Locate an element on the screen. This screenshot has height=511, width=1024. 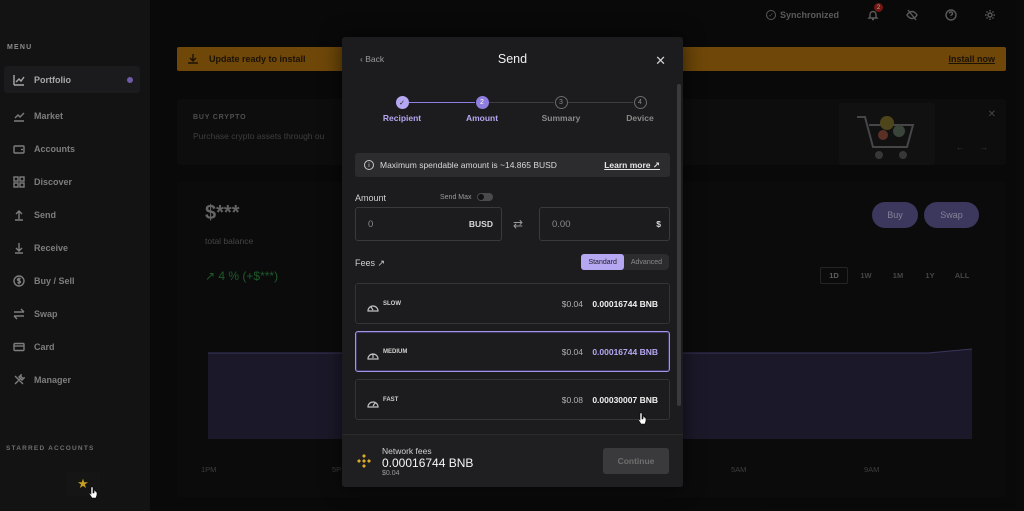
fee-usd: $0.08 is located at coordinates (572, 399).